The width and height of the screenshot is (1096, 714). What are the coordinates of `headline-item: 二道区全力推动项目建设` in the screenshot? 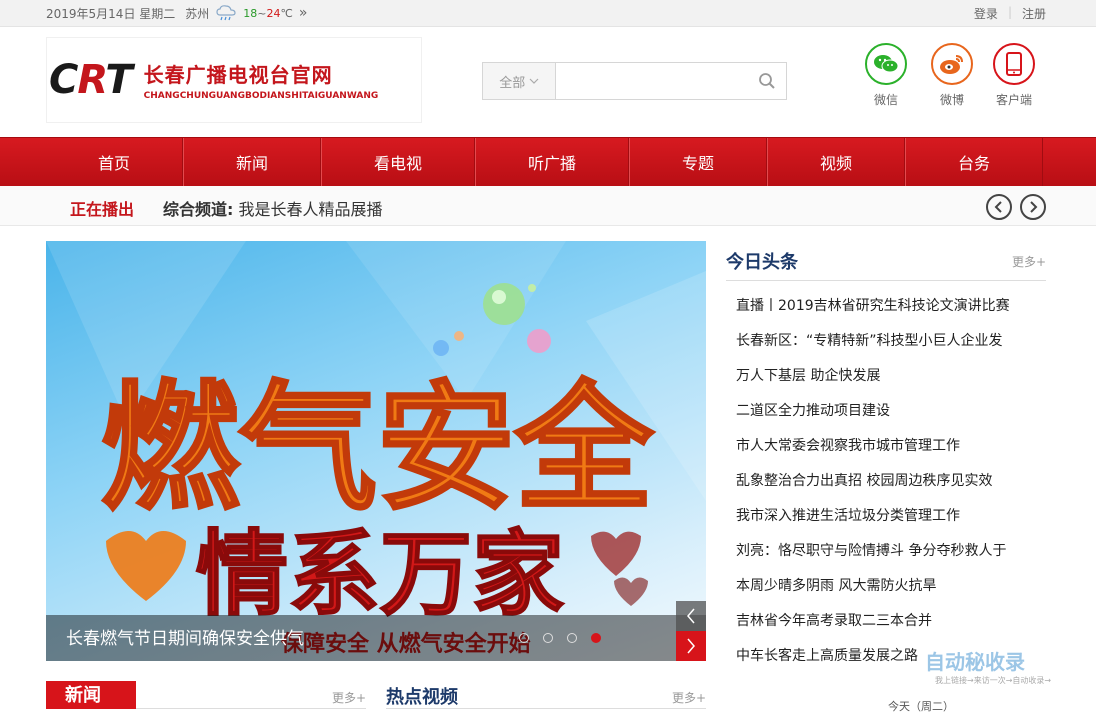 It's located at (886, 411).